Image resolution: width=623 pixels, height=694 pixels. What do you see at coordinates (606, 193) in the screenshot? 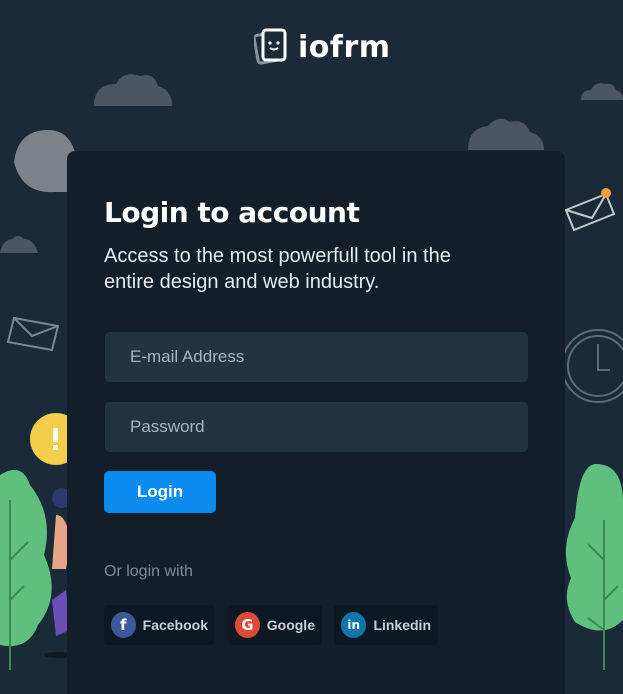
I see `notification-dot` at bounding box center [606, 193].